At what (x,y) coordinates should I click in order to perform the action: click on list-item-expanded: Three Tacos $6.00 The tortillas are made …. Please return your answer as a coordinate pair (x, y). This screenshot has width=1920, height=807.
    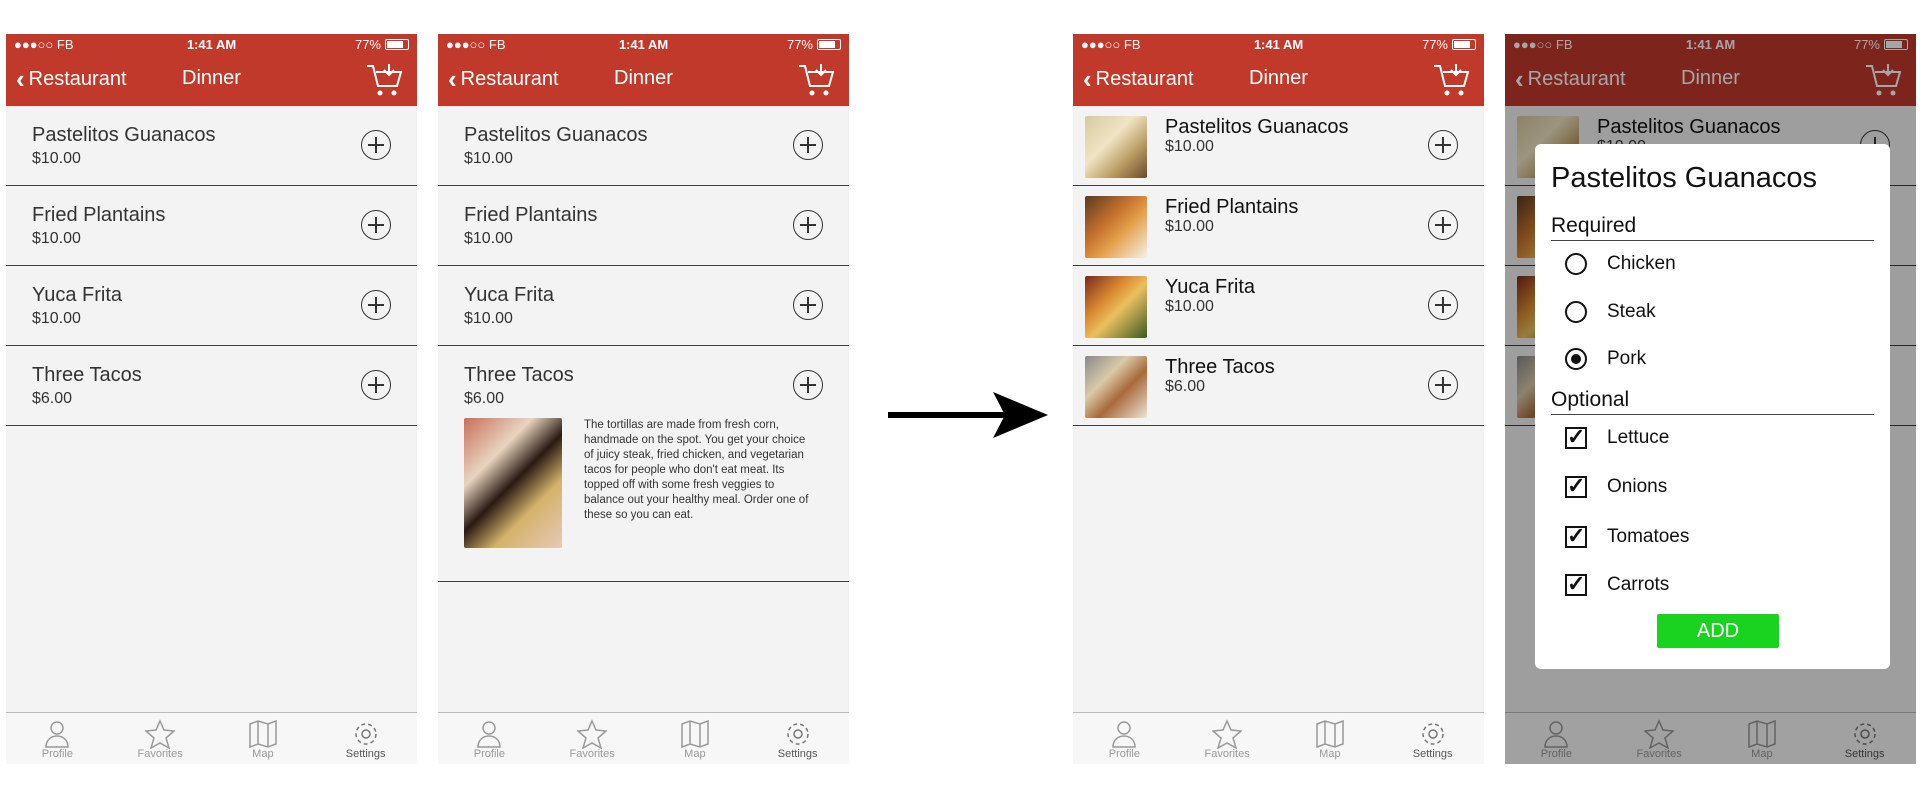
    Looking at the image, I should click on (643, 464).